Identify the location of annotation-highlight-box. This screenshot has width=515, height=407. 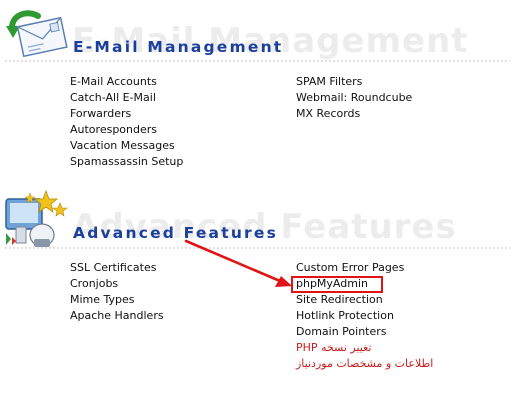
(337, 284).